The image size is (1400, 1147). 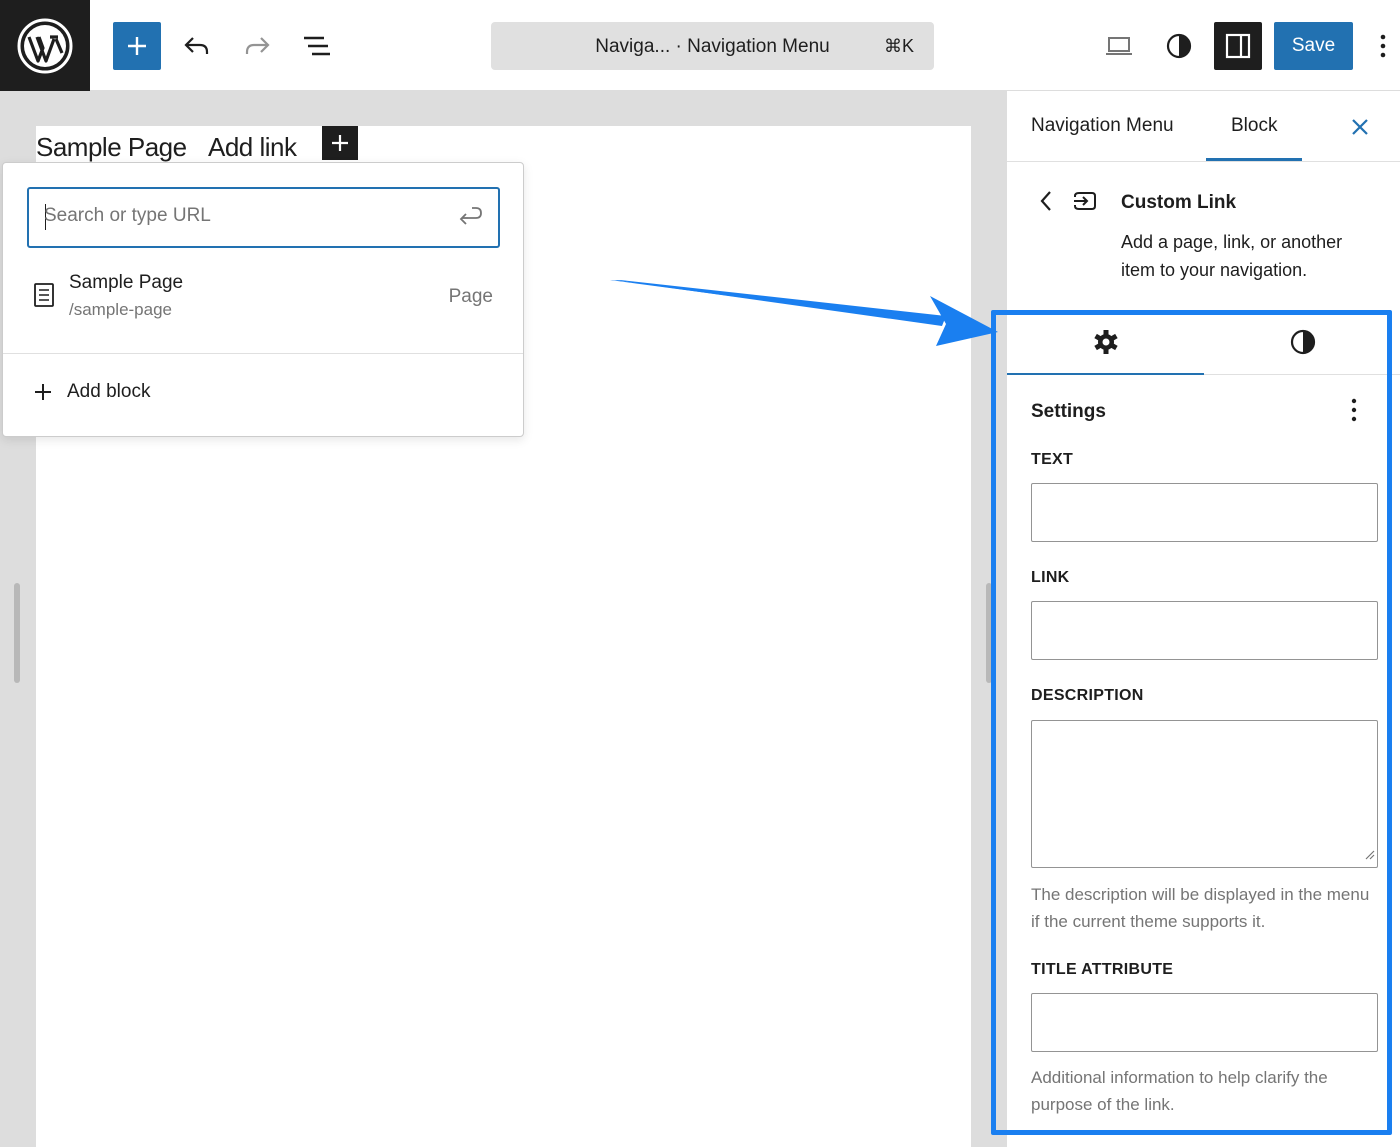 I want to click on add-block-button: Add block, so click(x=91, y=392).